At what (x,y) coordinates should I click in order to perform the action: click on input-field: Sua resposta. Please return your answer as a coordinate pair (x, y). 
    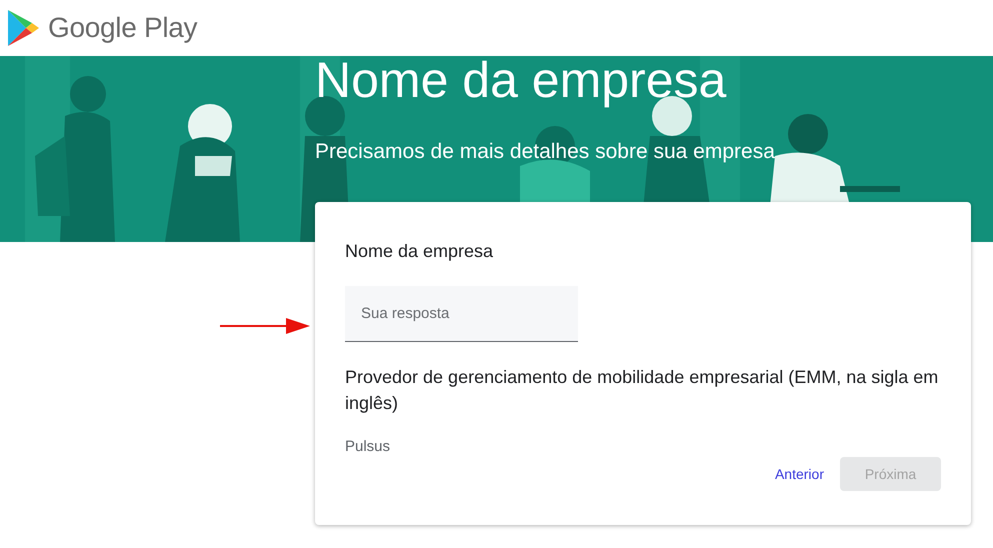
    Looking at the image, I should click on (461, 314).